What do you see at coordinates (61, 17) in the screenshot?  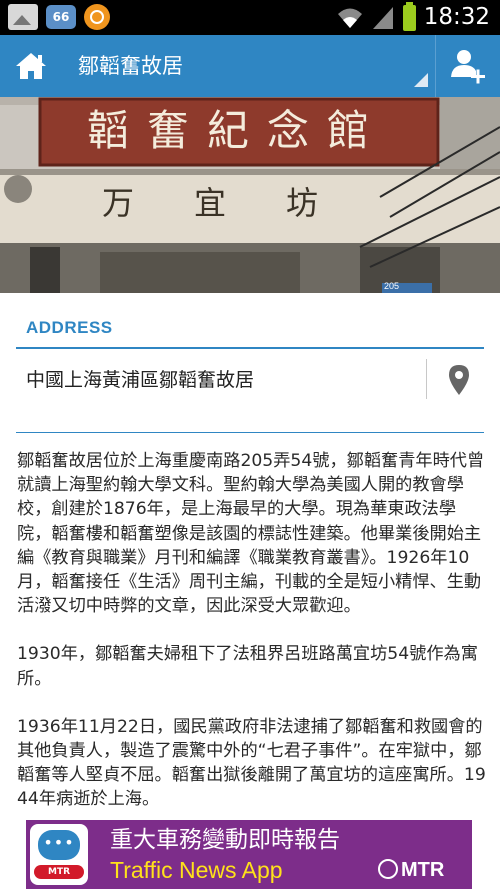 I see `notification-badge-icon: 66` at bounding box center [61, 17].